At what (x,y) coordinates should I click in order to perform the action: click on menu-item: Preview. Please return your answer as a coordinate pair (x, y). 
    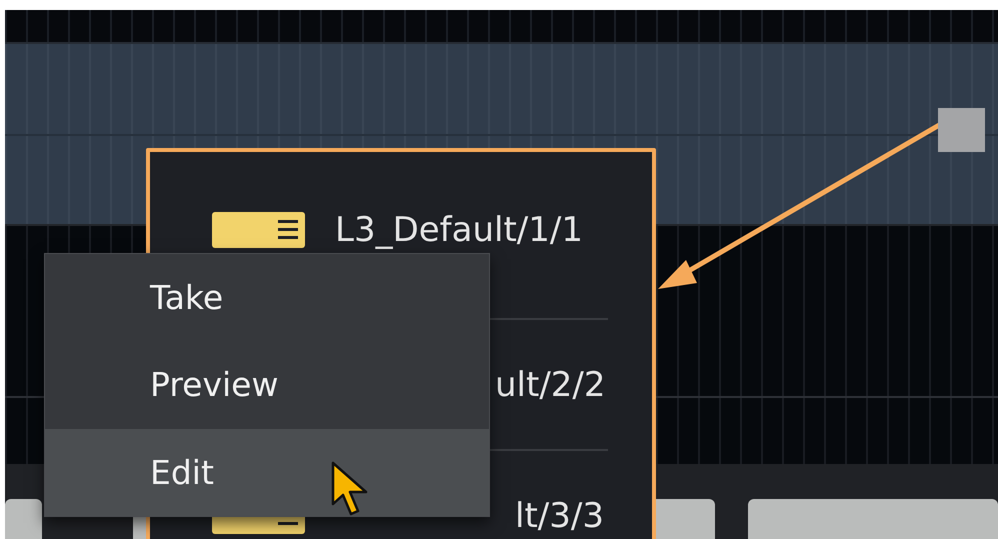
    Looking at the image, I should click on (267, 385).